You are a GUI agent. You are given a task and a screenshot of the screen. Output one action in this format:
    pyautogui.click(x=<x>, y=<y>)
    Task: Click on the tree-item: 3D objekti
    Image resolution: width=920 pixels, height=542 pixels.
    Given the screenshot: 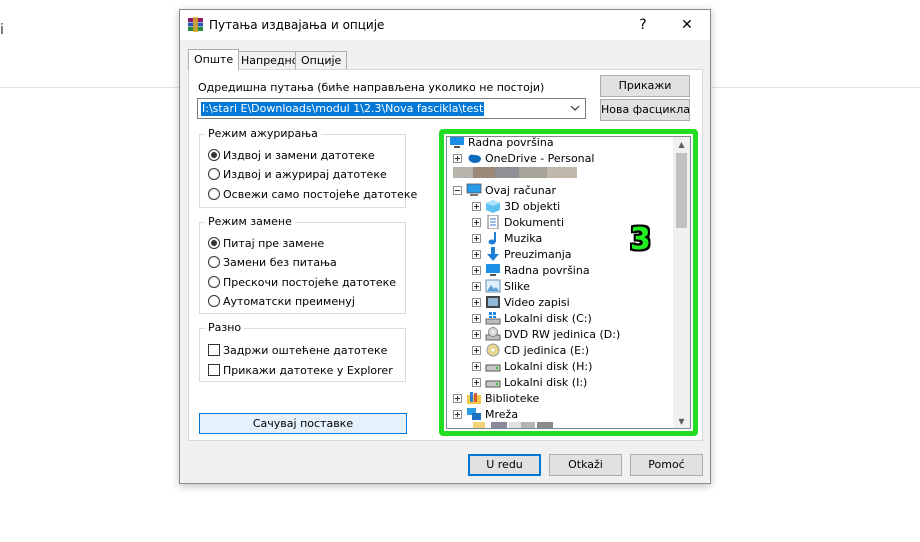 What is the action you would take?
    pyautogui.click(x=516, y=207)
    